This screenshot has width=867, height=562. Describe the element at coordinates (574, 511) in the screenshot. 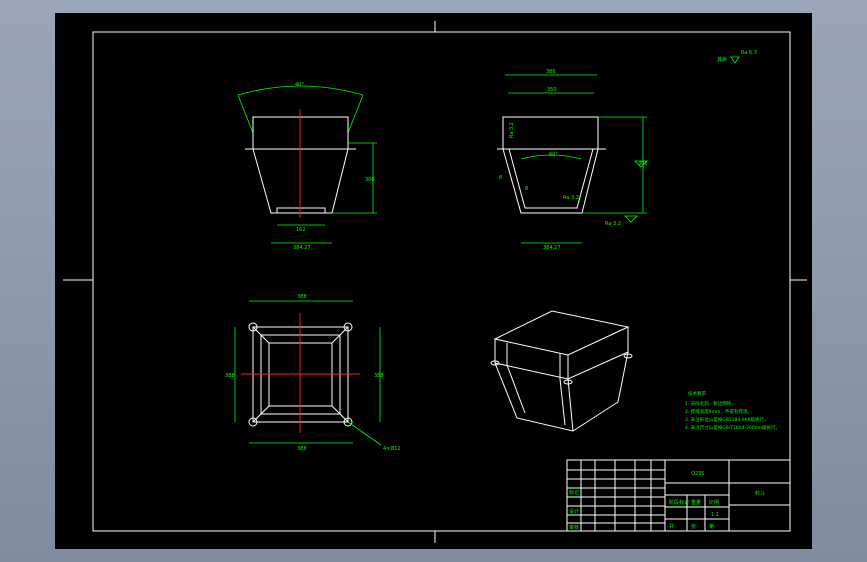

I see `tb-design: 设计` at that location.